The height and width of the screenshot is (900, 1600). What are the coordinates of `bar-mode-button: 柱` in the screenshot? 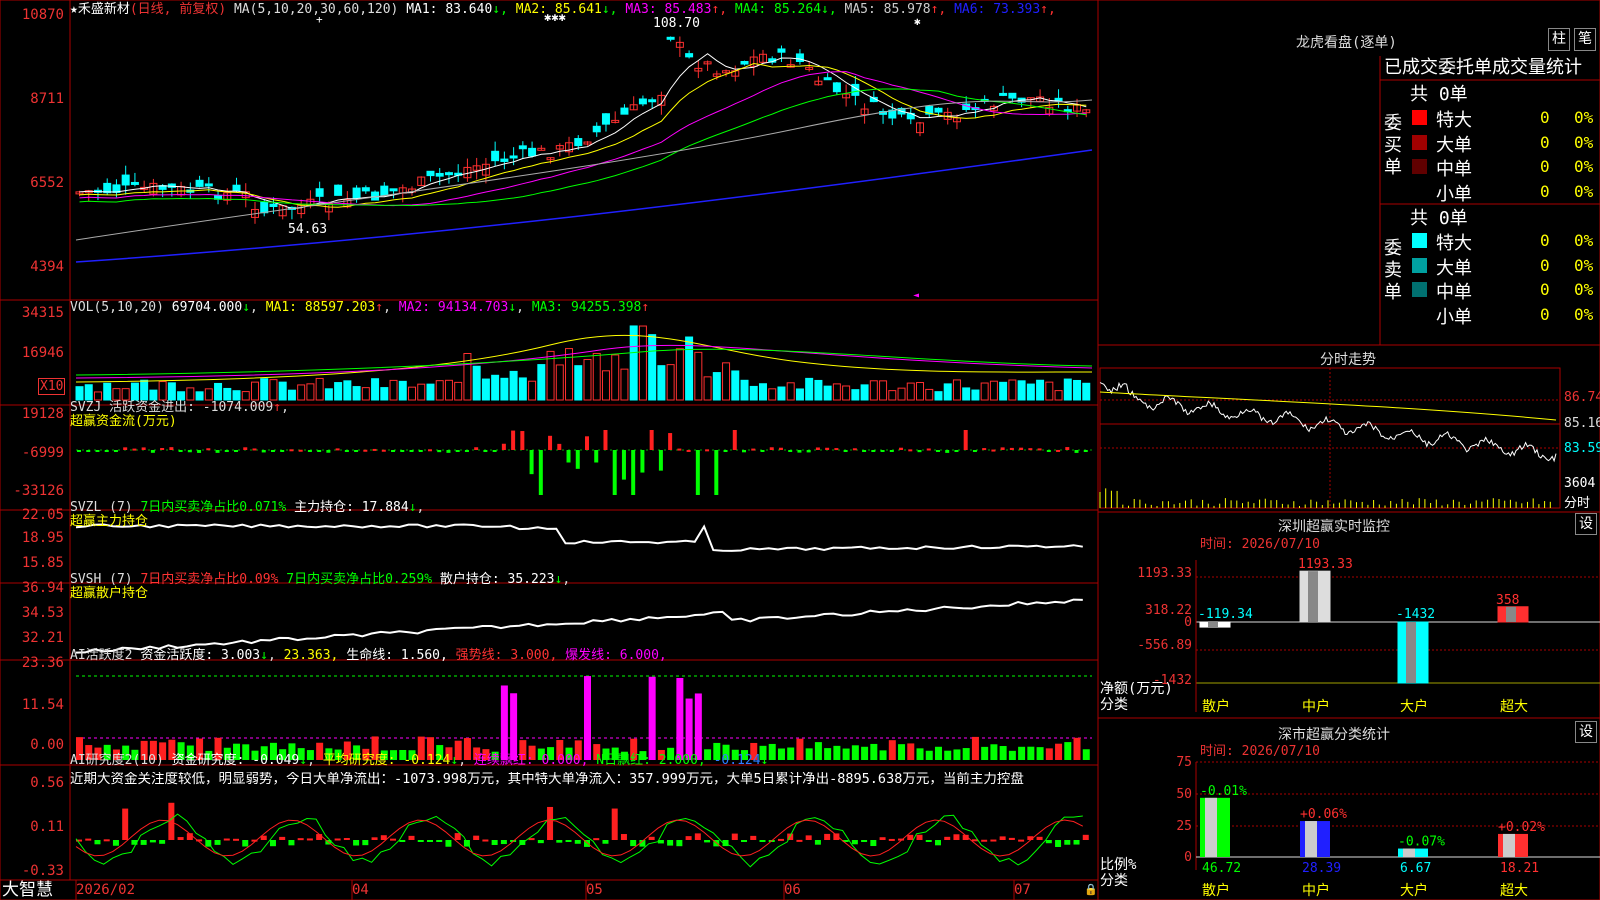 It's located at (1559, 39).